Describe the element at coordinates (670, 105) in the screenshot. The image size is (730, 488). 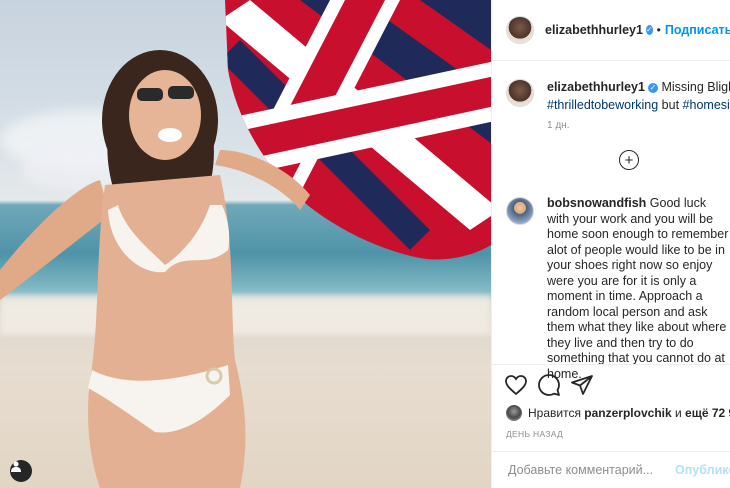
I see `caption-mid: but` at that location.